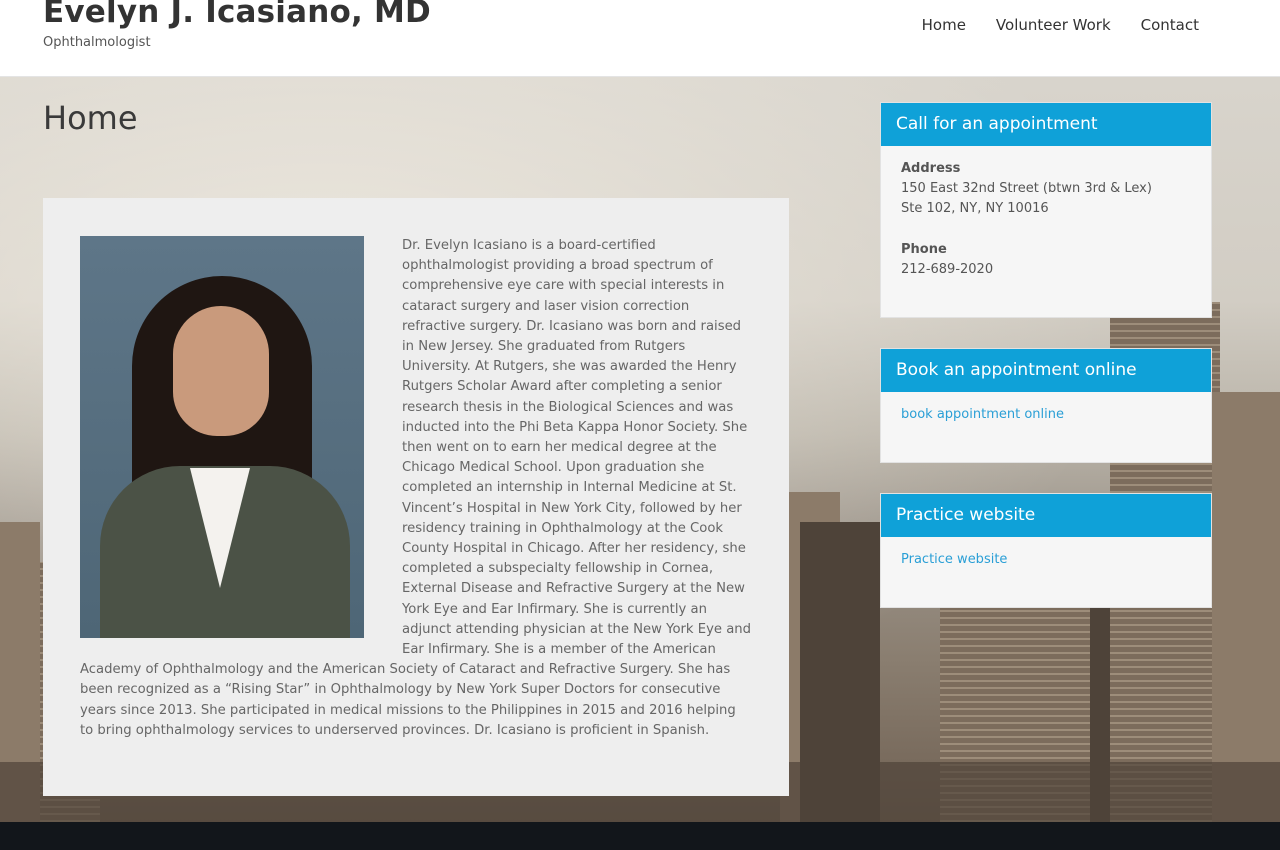 Image resolution: width=1280 pixels, height=850 pixels. I want to click on address-label: Address, so click(931, 168).